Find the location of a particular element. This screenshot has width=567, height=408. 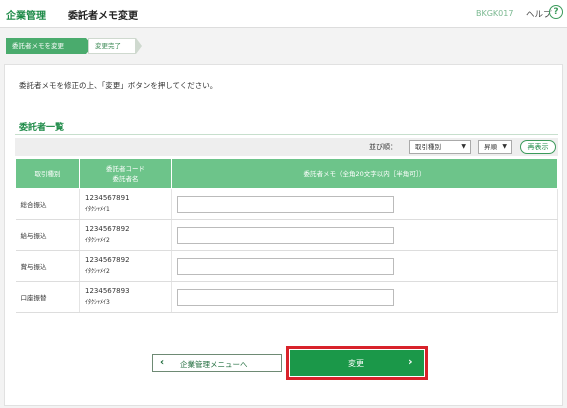

consignor-name: ｲﾀｸｼｬﾒｲ1 is located at coordinates (97, 209).